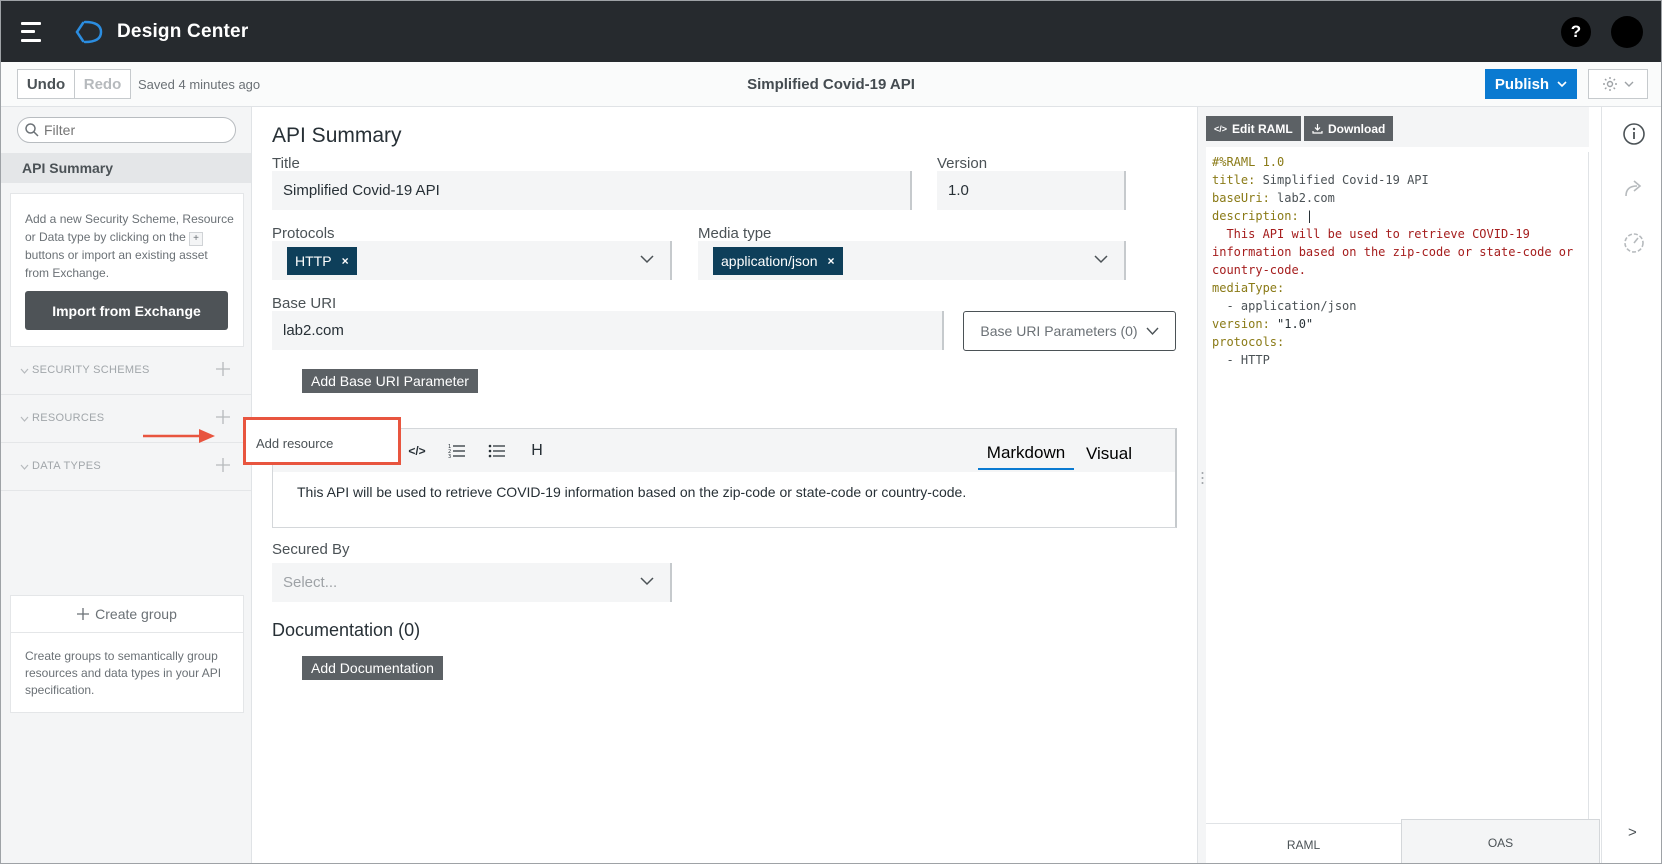 The height and width of the screenshot is (864, 1662). I want to click on publish-button: Publish, so click(1531, 84).